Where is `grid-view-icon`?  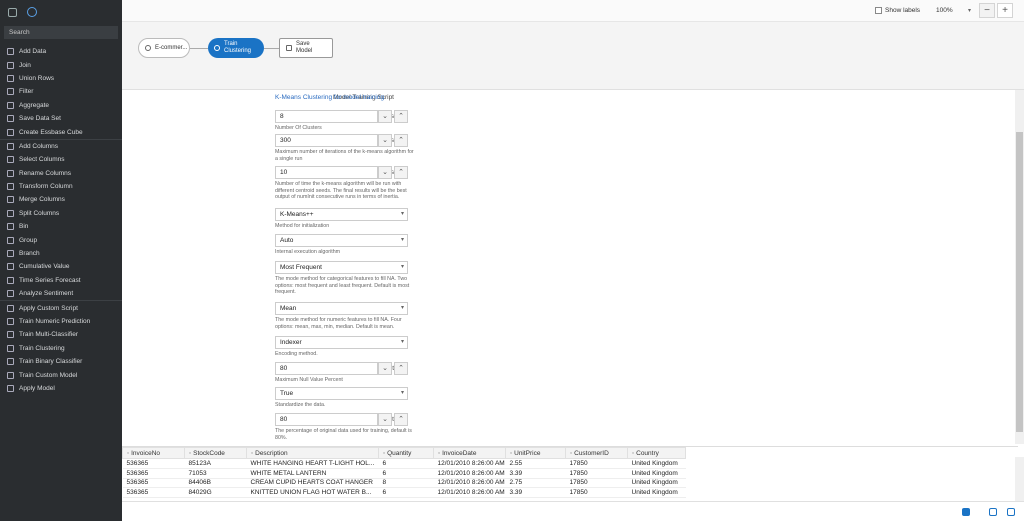 grid-view-icon is located at coordinates (993, 512).